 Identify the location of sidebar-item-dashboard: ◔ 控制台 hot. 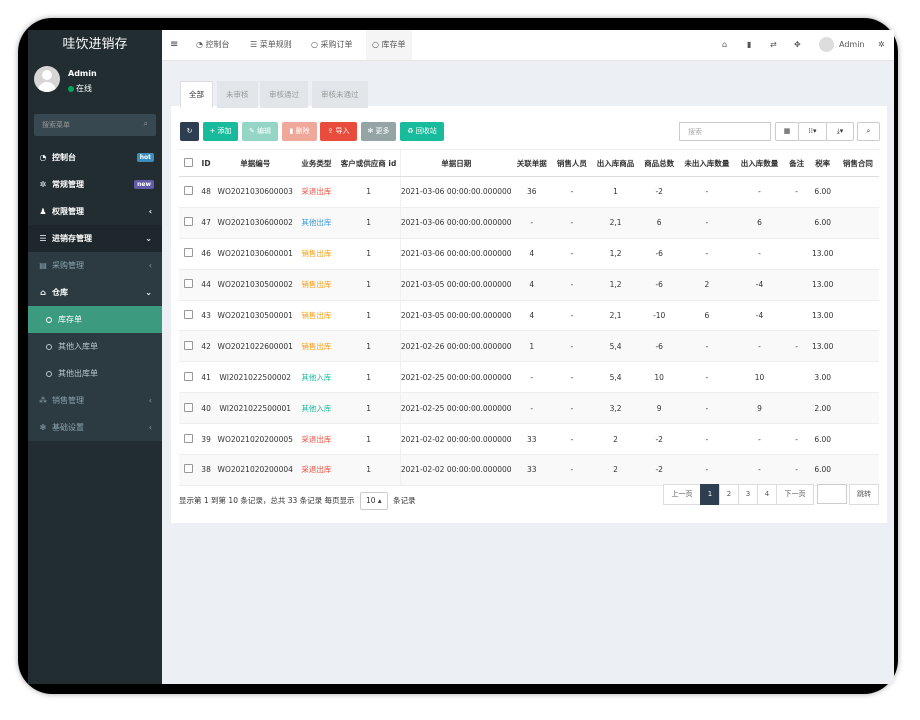
(95, 157).